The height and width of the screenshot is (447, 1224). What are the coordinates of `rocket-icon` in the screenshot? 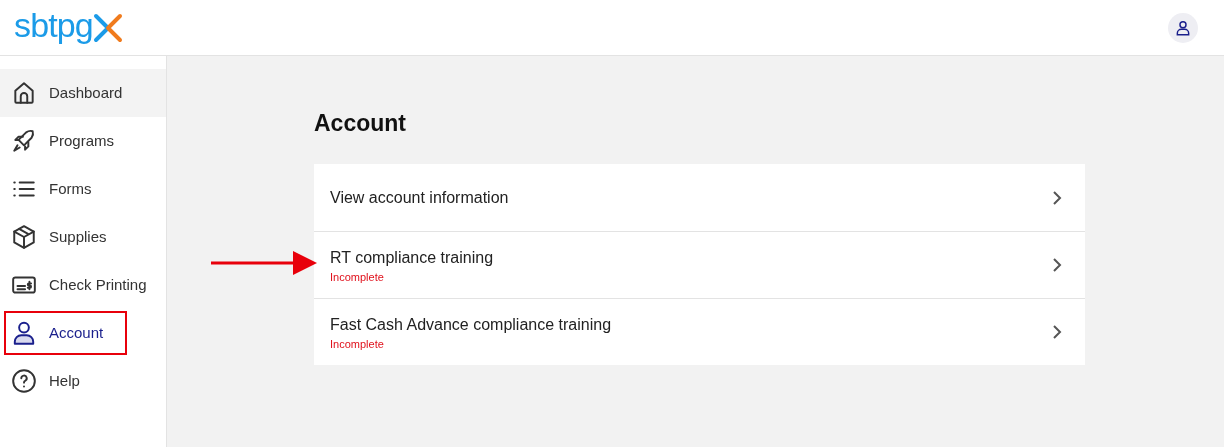 It's located at (24, 141).